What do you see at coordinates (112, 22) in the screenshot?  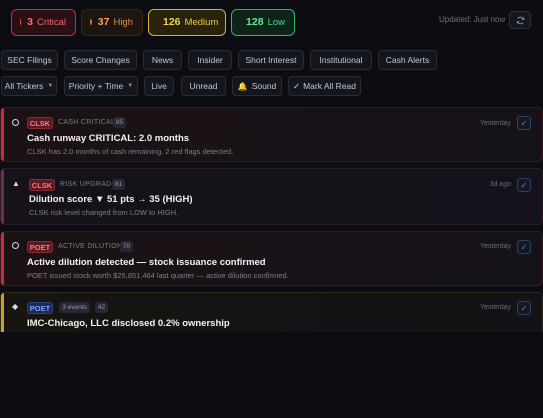 I see `severity-filter-high: 37 High` at bounding box center [112, 22].